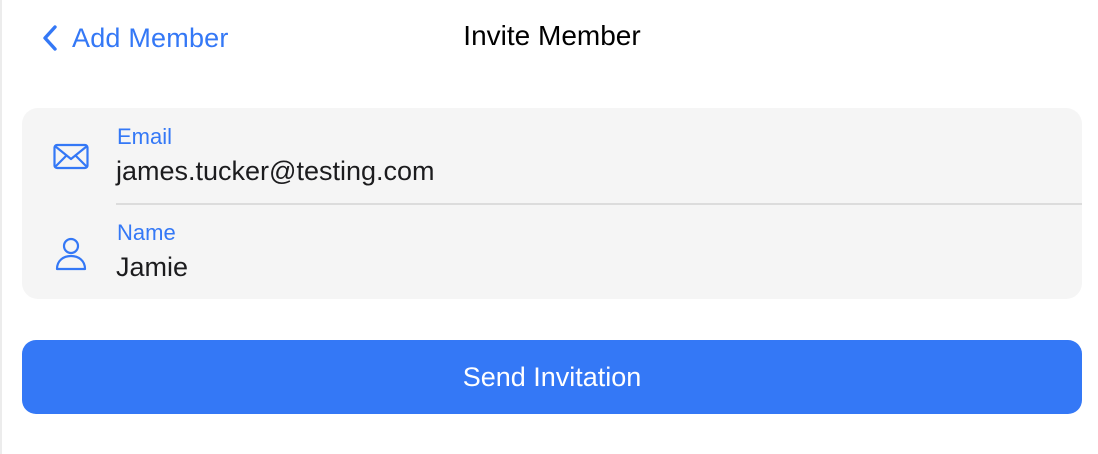 This screenshot has height=454, width=1098. Describe the element at coordinates (71, 253) in the screenshot. I see `person-icon` at that location.